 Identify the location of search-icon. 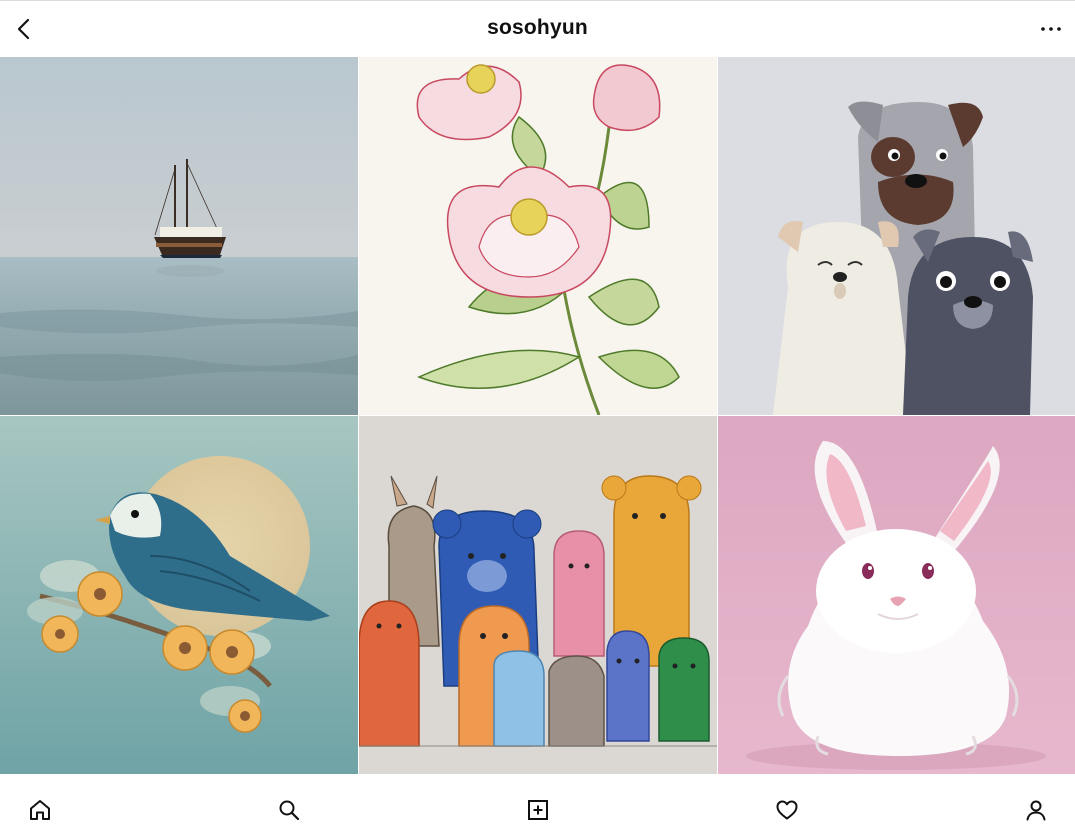
(289, 810).